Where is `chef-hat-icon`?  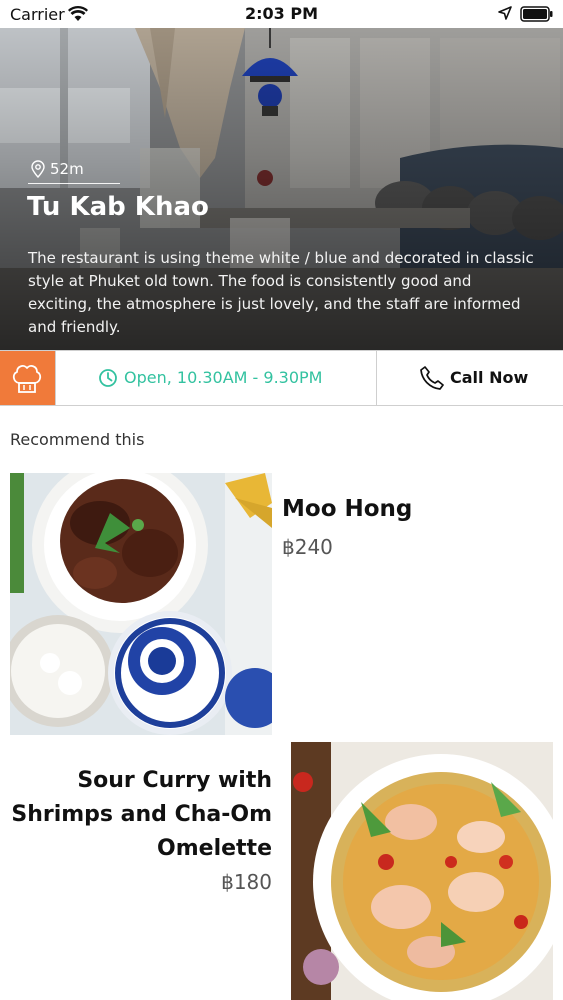 chef-hat-icon is located at coordinates (27, 379).